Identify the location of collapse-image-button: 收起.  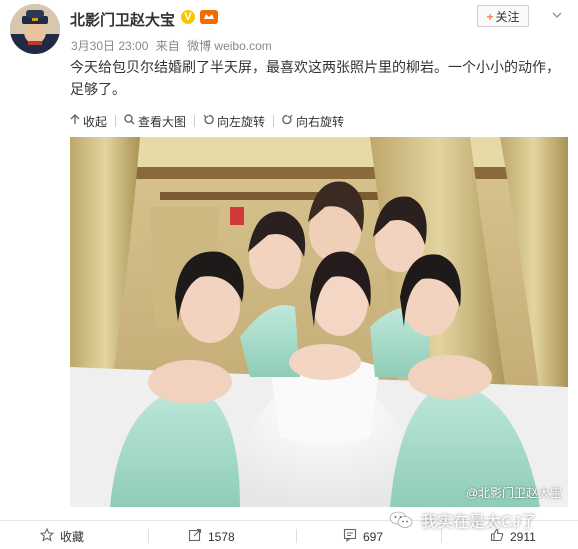
(88, 121).